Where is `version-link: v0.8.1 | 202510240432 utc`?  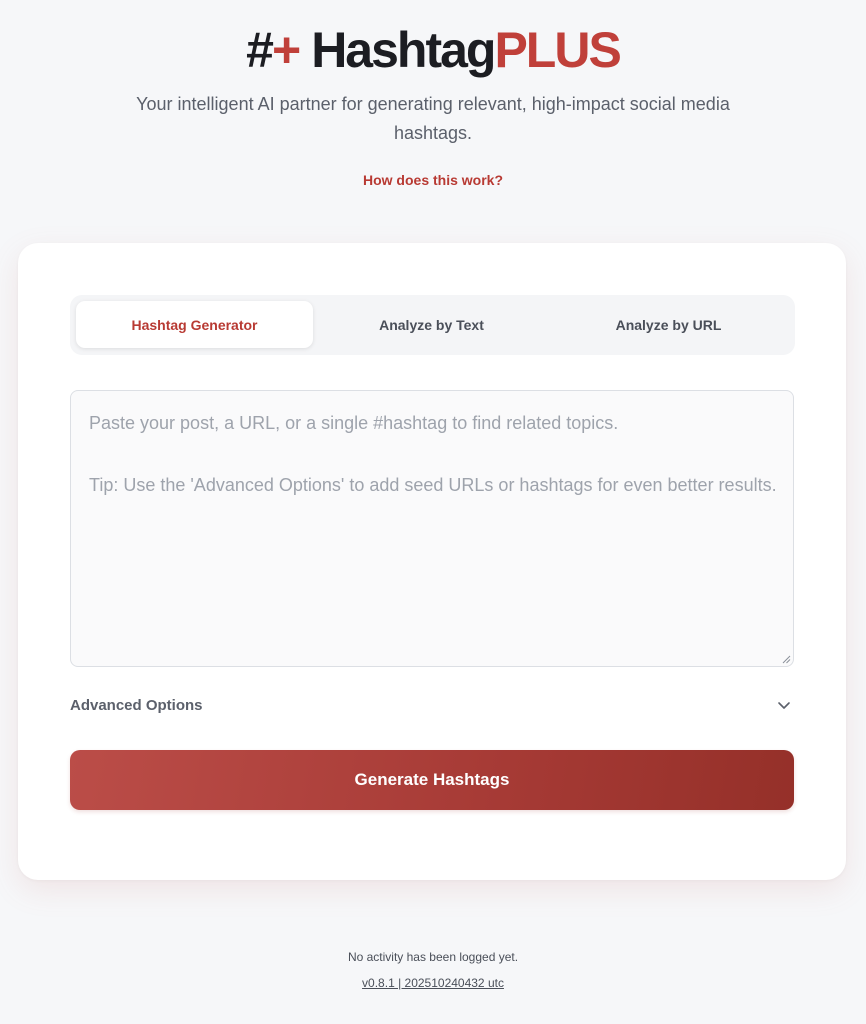
version-link: v0.8.1 | 202510240432 utc is located at coordinates (433, 983).